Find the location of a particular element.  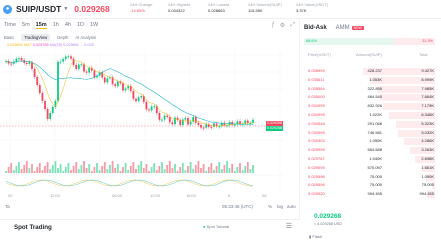

chevron-down-icon: ▼ is located at coordinates (65, 9).